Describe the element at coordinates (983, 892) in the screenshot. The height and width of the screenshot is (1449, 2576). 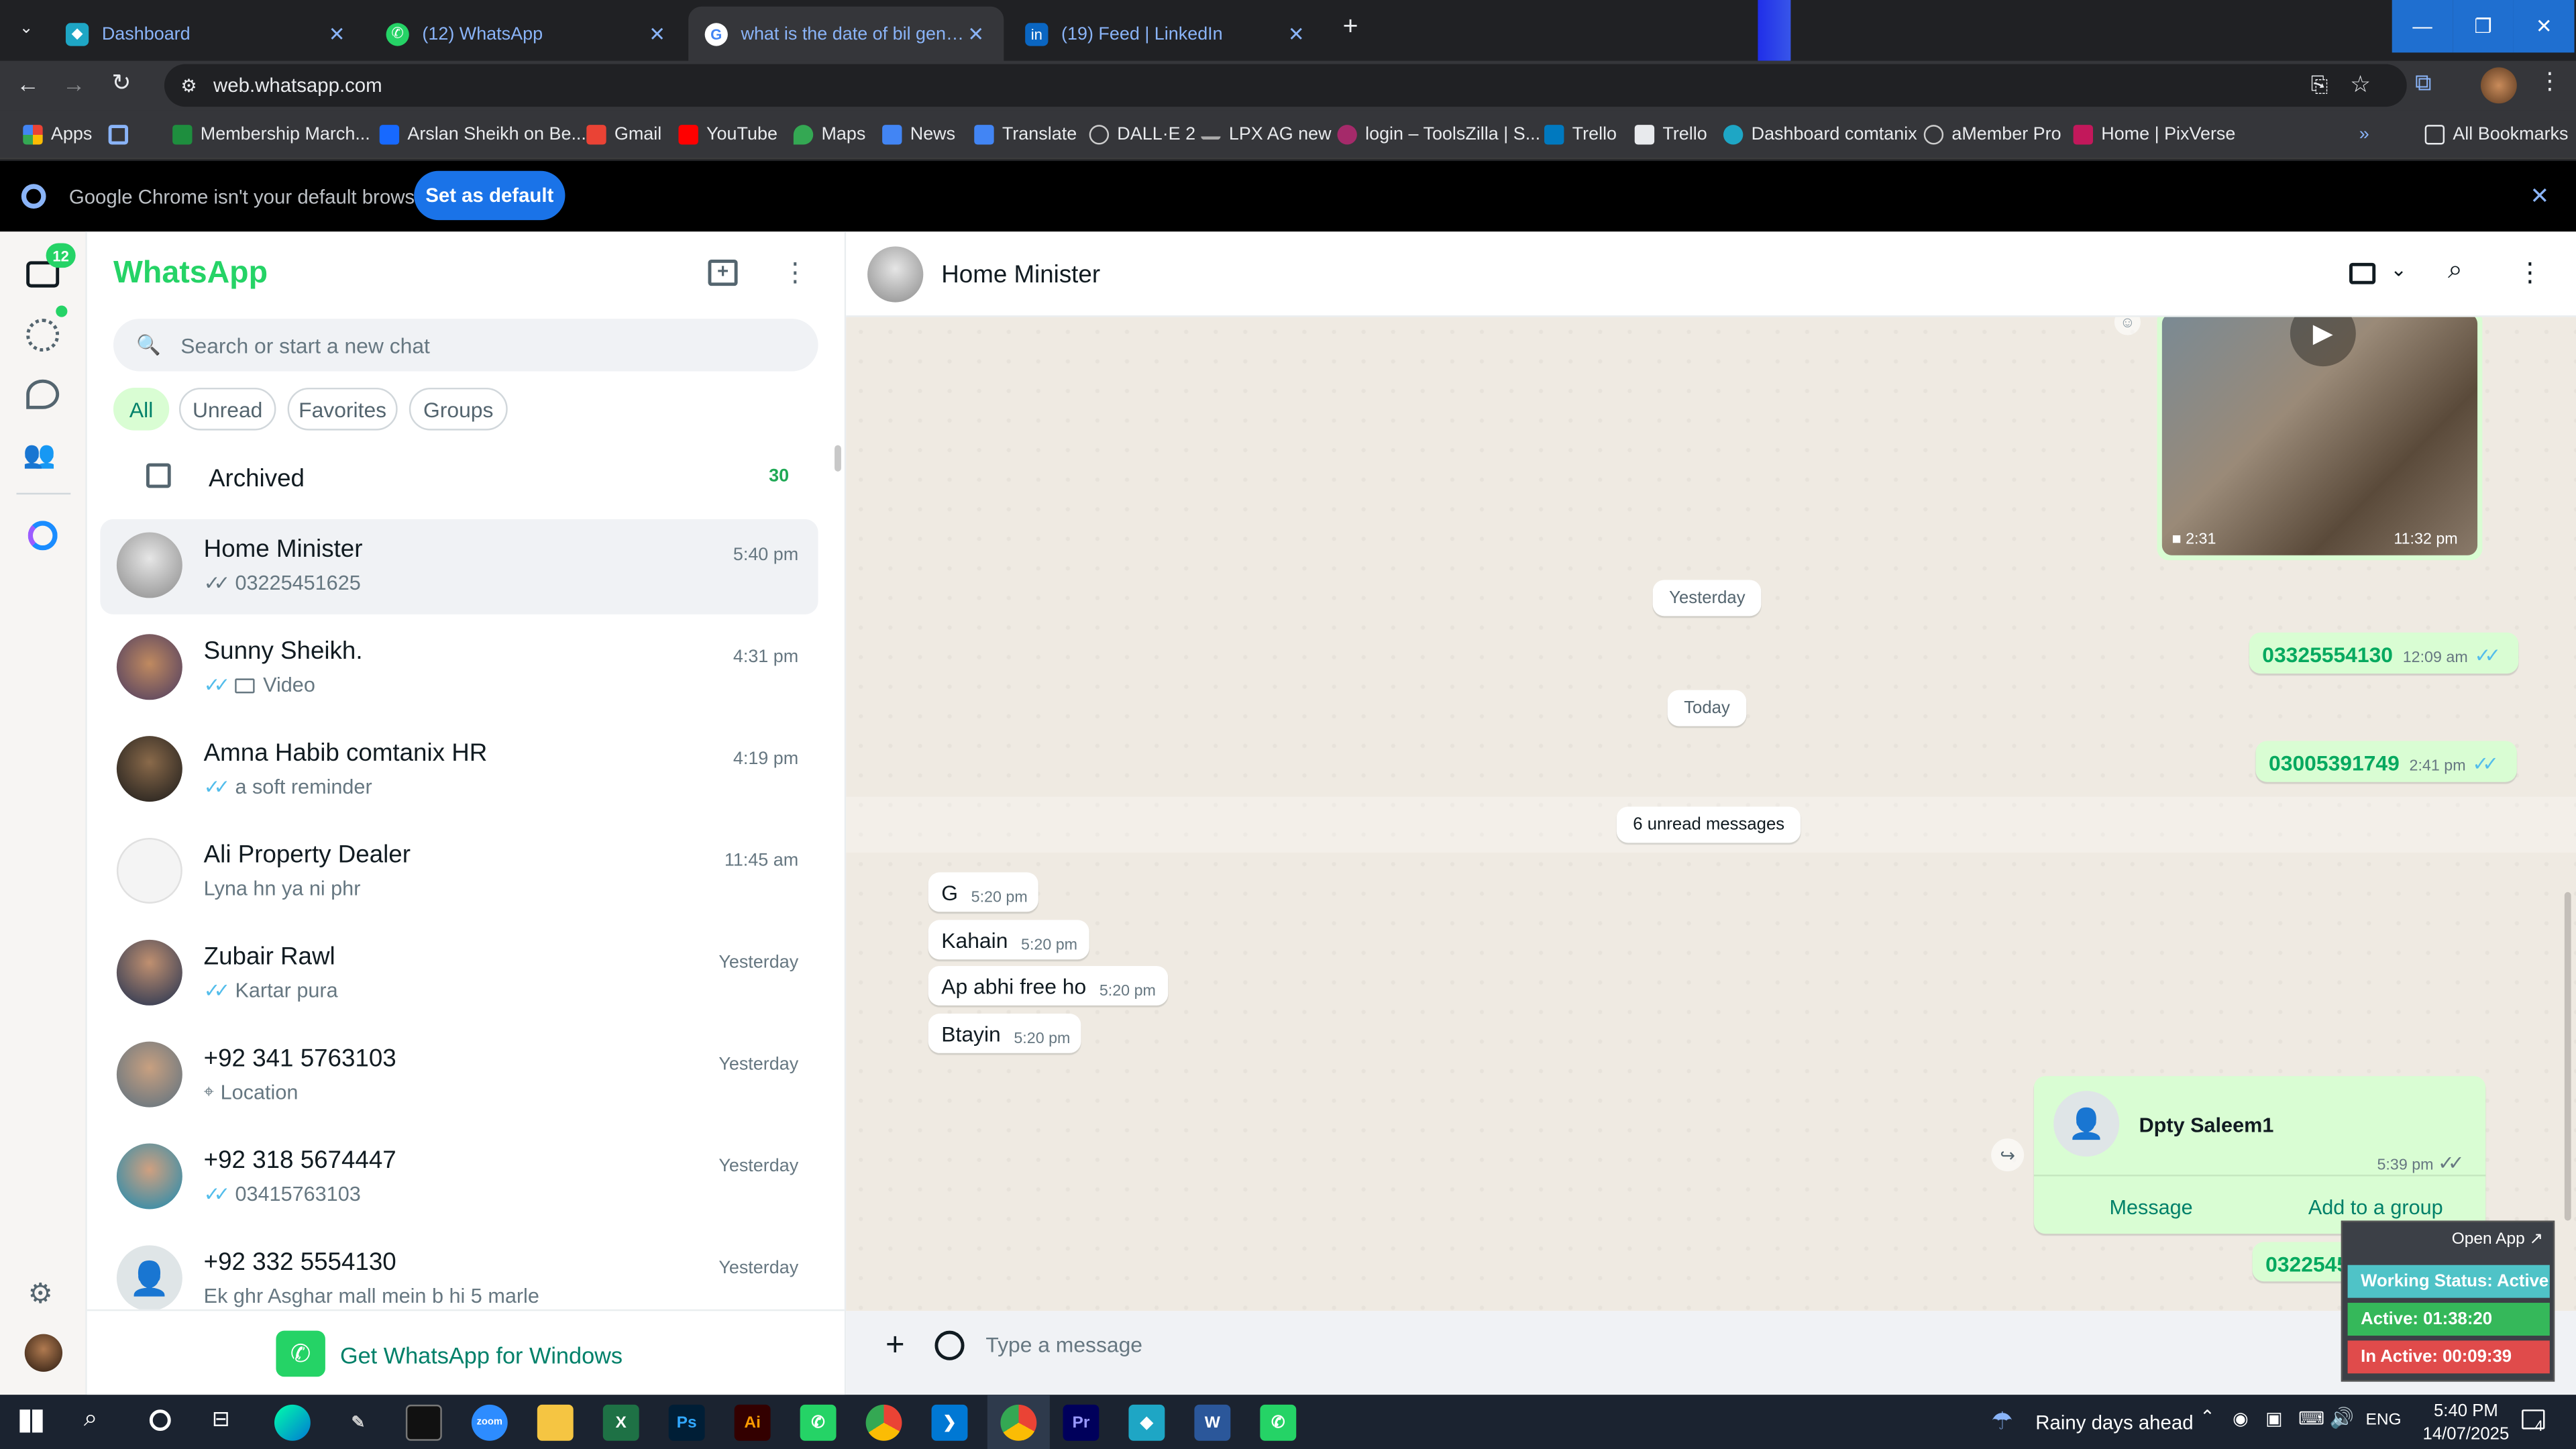
I see `incoming-message: G 5:20 pm` at that location.